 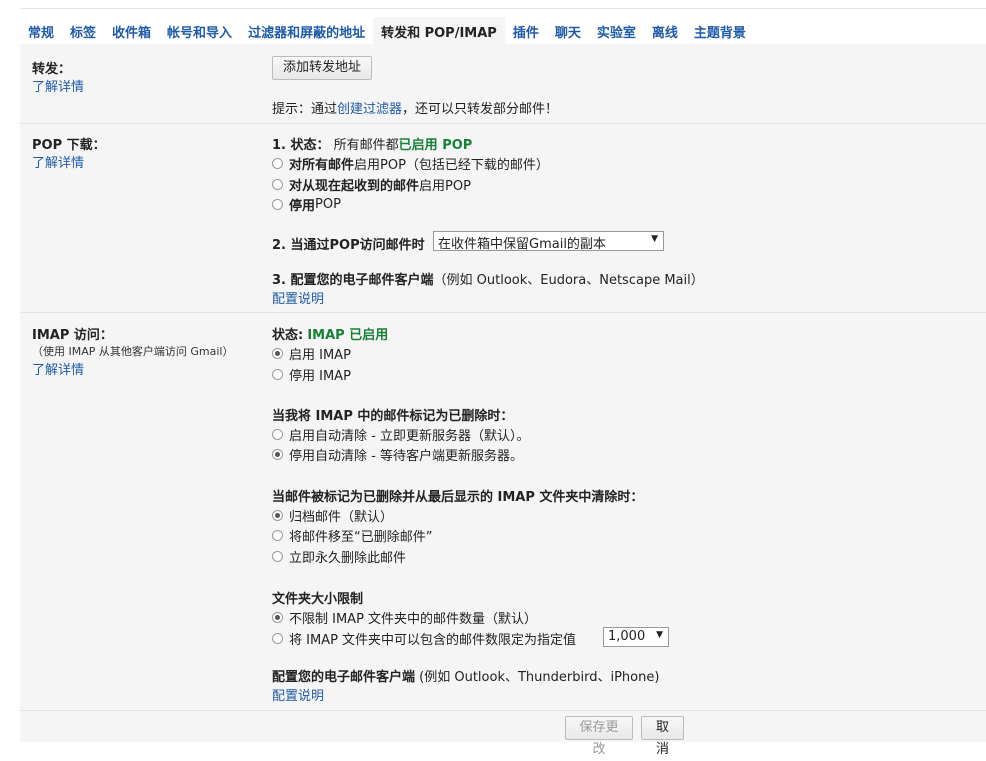 I want to click on tab-labs: 实验室, so click(x=616, y=30).